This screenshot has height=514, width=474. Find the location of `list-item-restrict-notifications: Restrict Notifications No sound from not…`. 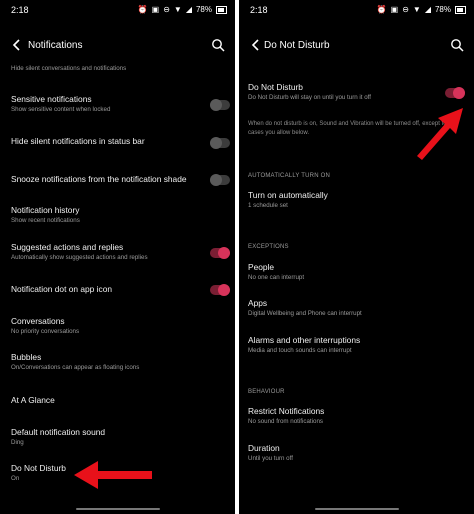

list-item-restrict-notifications: Restrict Notifications No sound from not… is located at coordinates (354, 416).